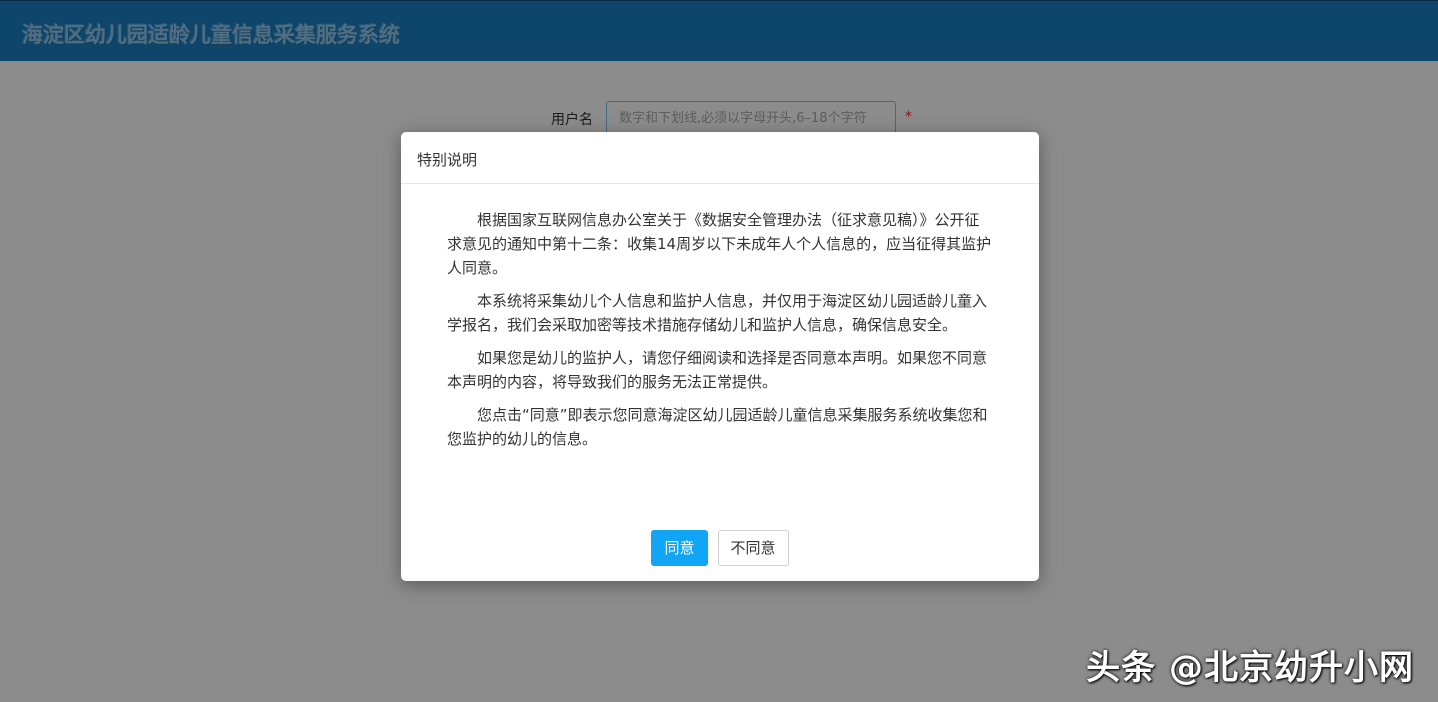 Image resolution: width=1438 pixels, height=702 pixels. What do you see at coordinates (753, 548) in the screenshot?
I see `disagree-button: 不同意` at bounding box center [753, 548].